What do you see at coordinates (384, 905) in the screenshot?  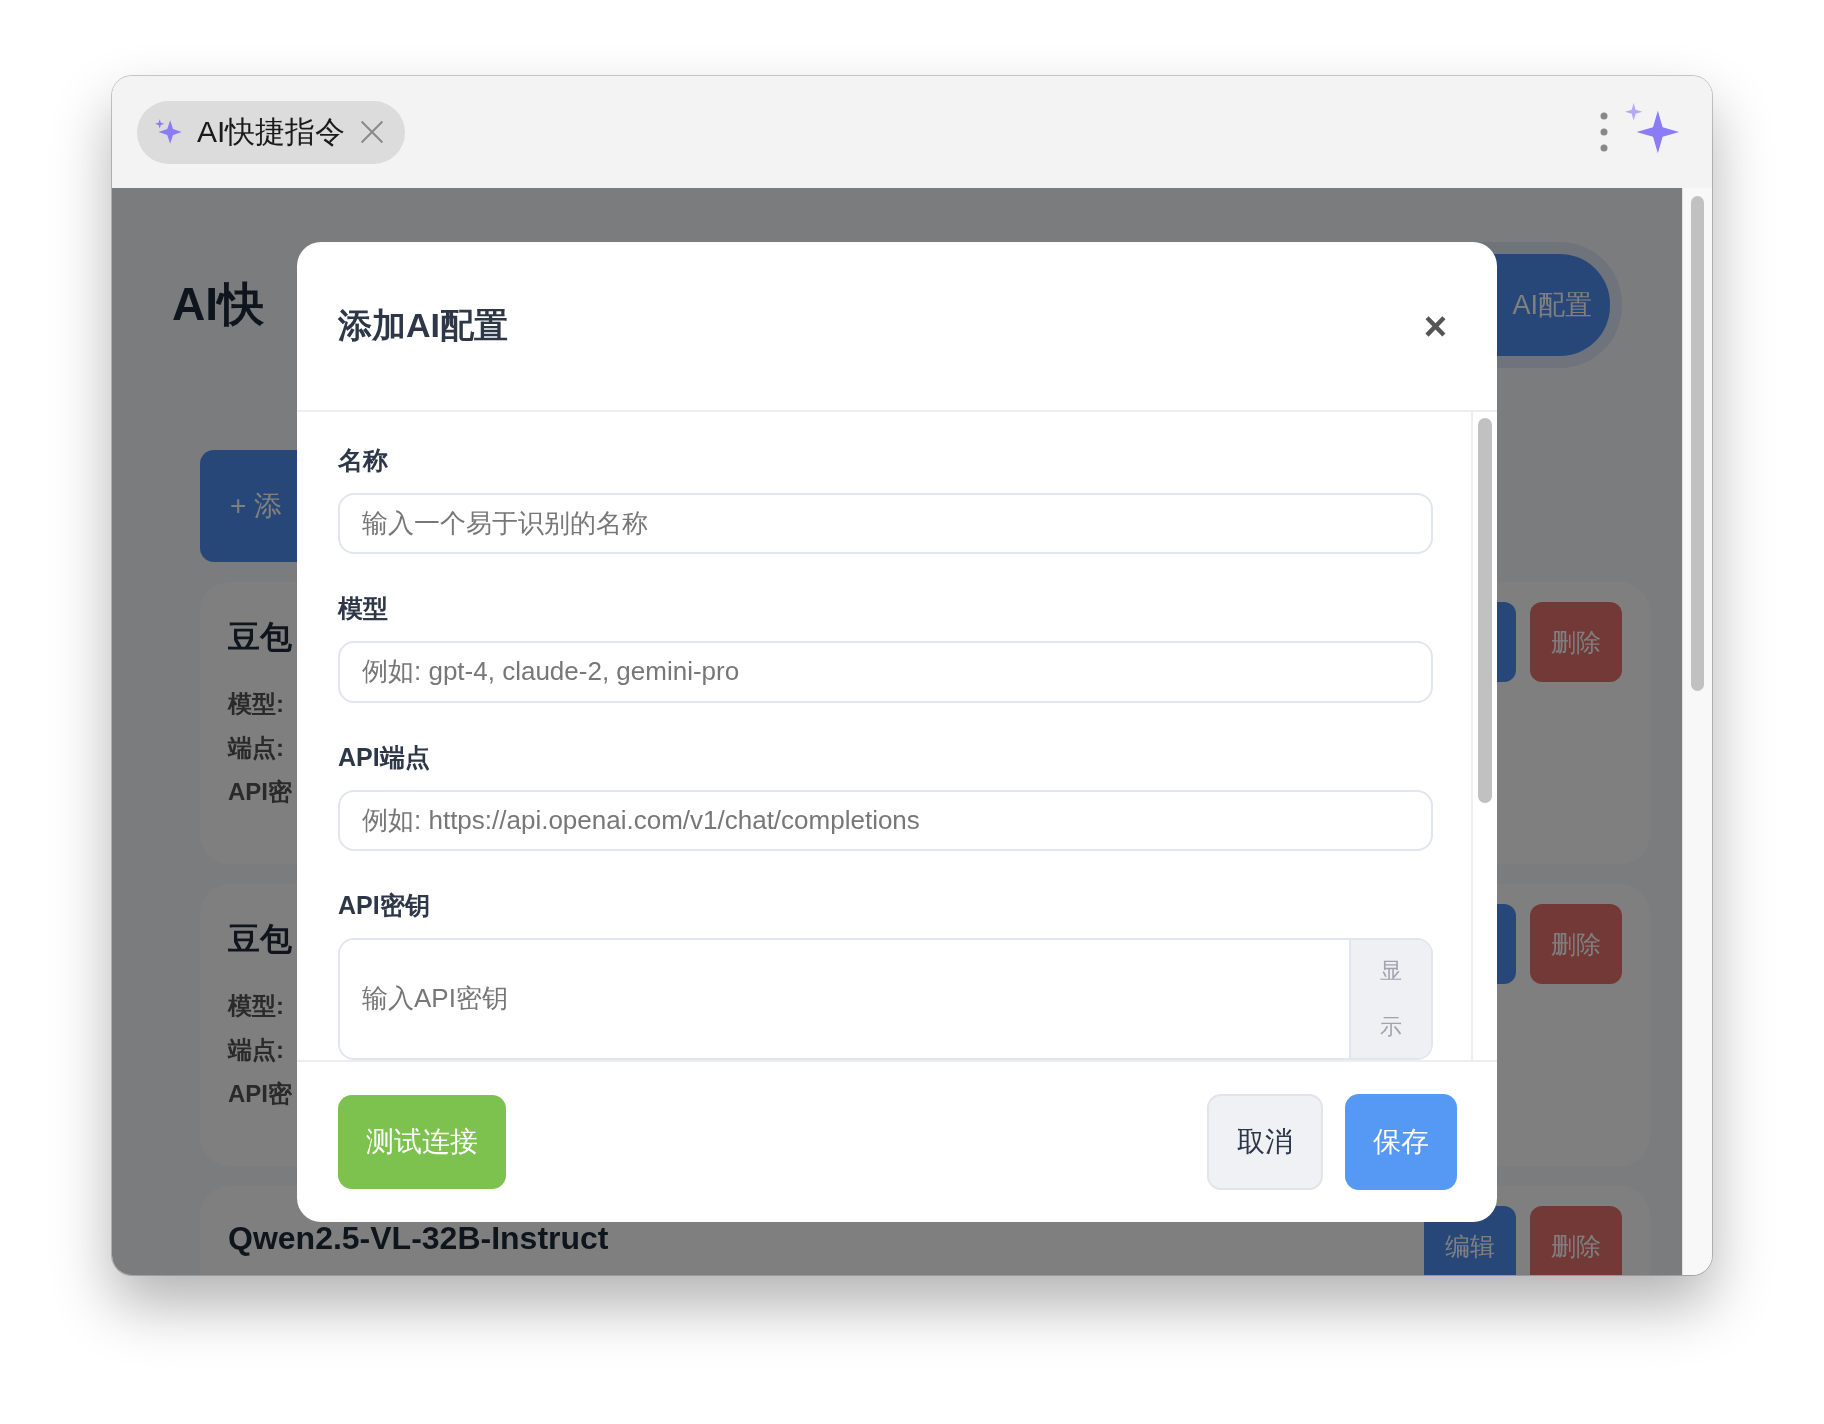 I see `field-label: API密钥` at bounding box center [384, 905].